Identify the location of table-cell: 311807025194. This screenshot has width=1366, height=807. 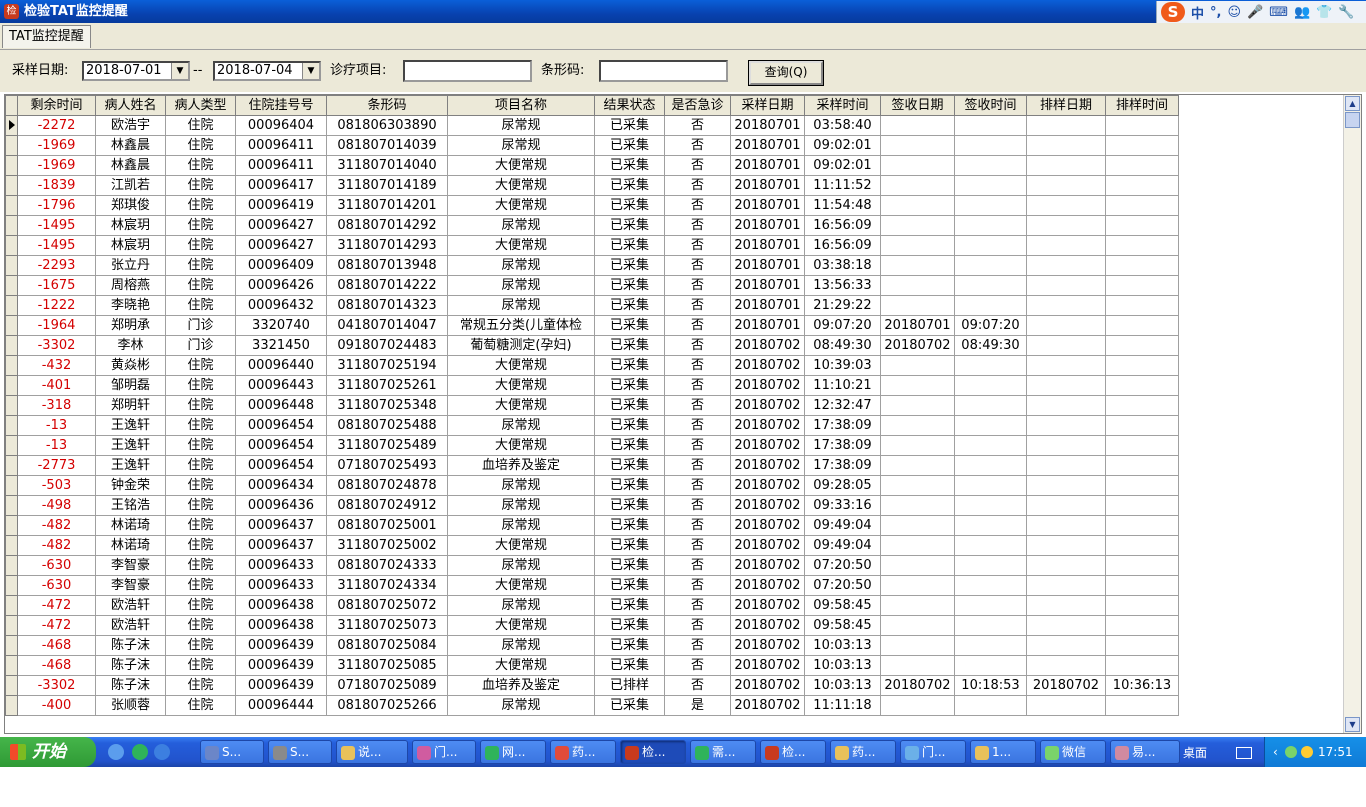
(387, 365).